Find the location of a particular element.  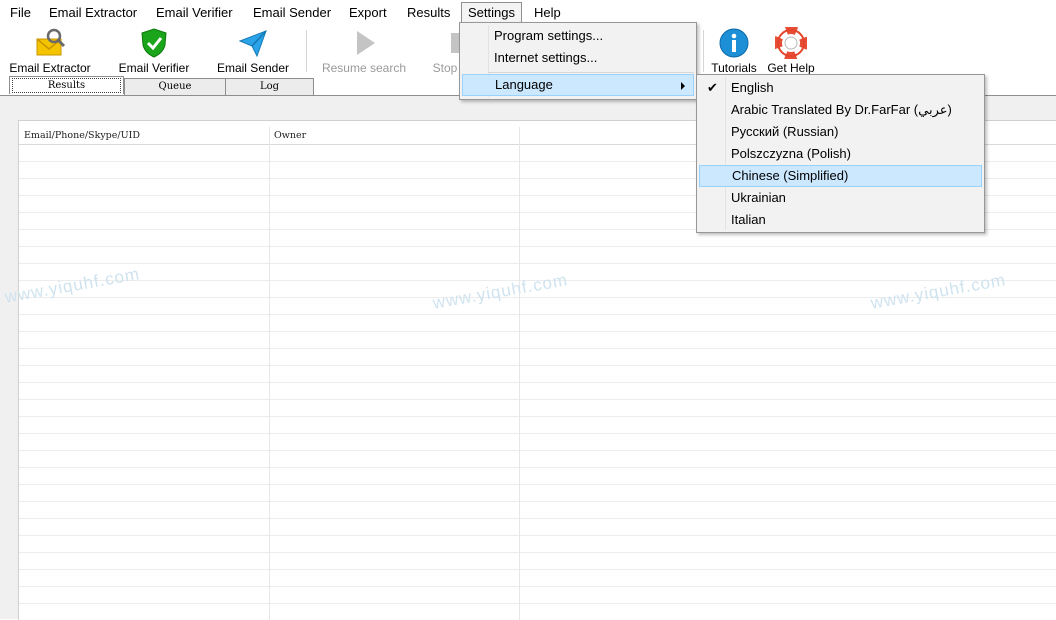

submenu-arrow-icon is located at coordinates (683, 86).